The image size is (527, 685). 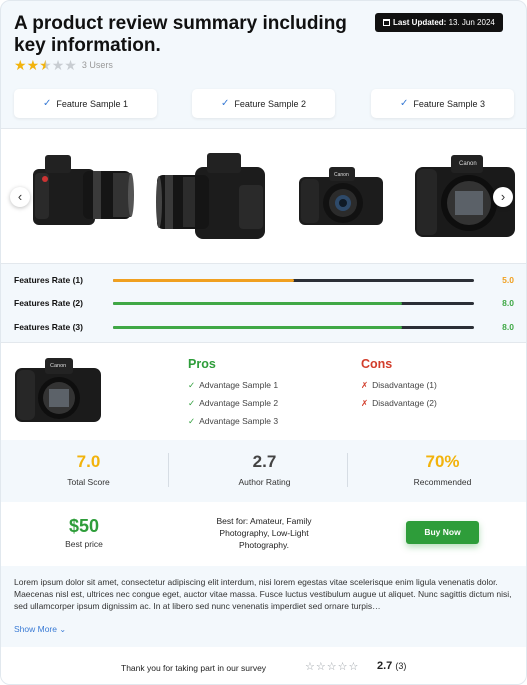 I want to click on feature-pill: ✓ Feature Sample 1, so click(x=85, y=103).